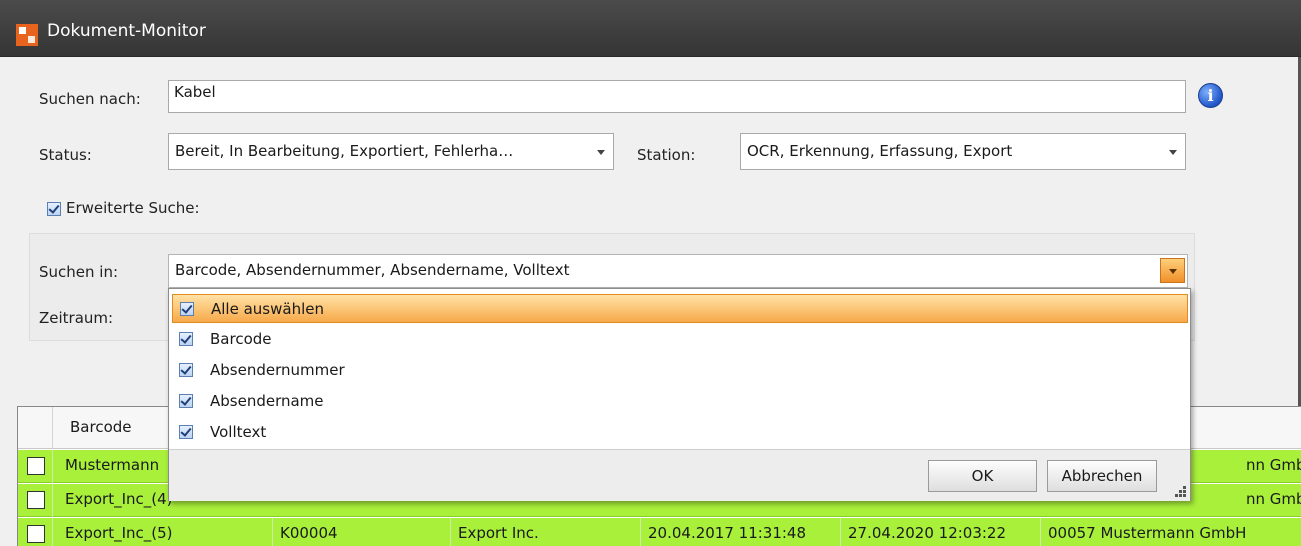 The image size is (1301, 546). I want to click on dropdown-item-label: Absendername, so click(267, 401).